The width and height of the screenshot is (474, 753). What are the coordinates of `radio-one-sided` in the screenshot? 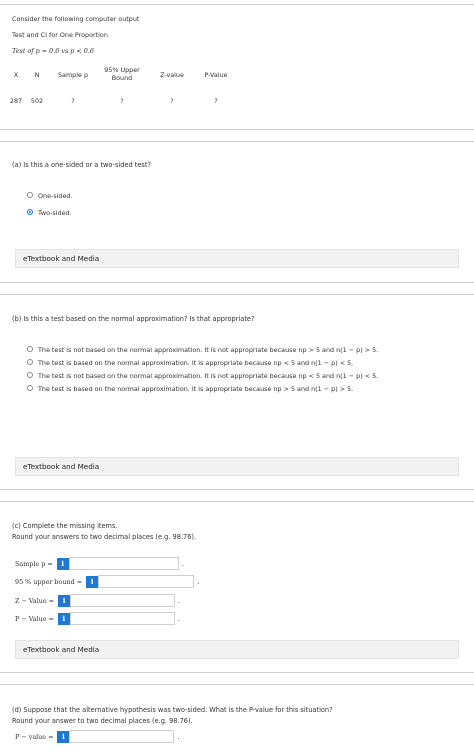 It's located at (30, 195).